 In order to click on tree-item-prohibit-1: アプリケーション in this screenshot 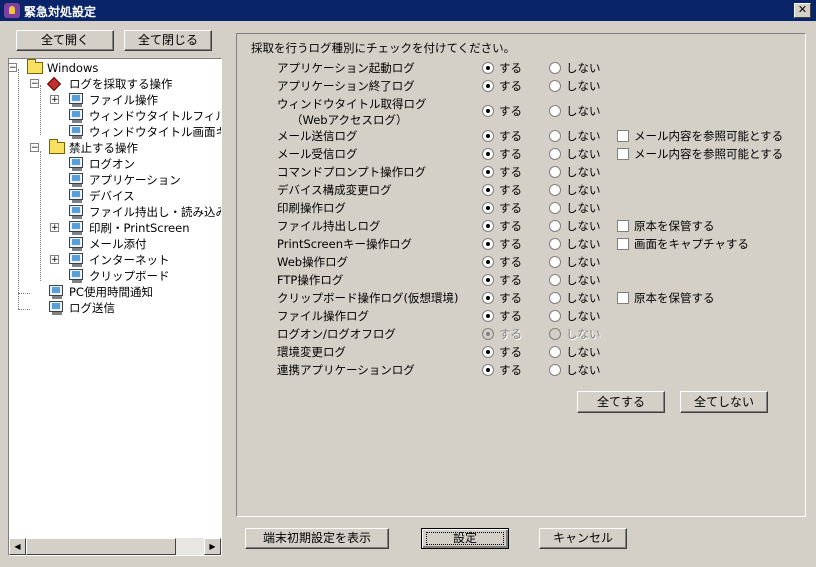, I will do `click(115, 180)`.